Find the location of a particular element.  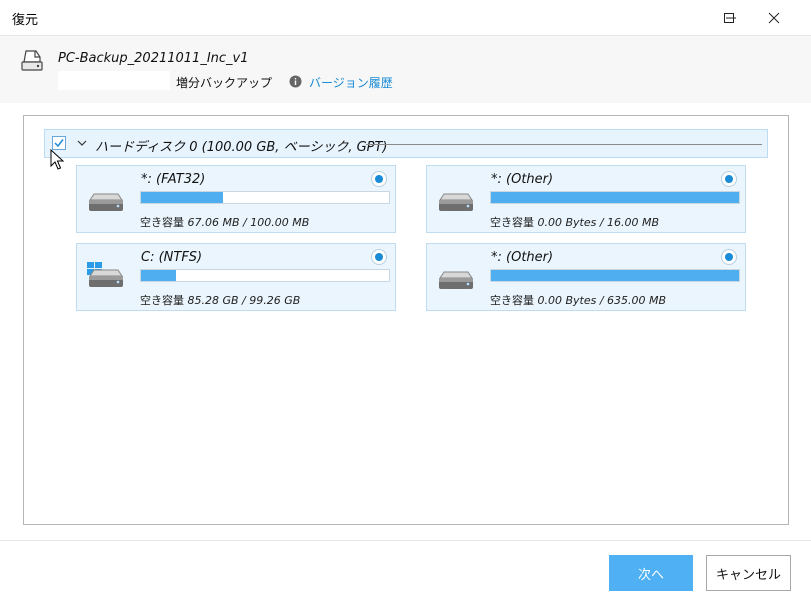

redacted-field is located at coordinates (114, 80).